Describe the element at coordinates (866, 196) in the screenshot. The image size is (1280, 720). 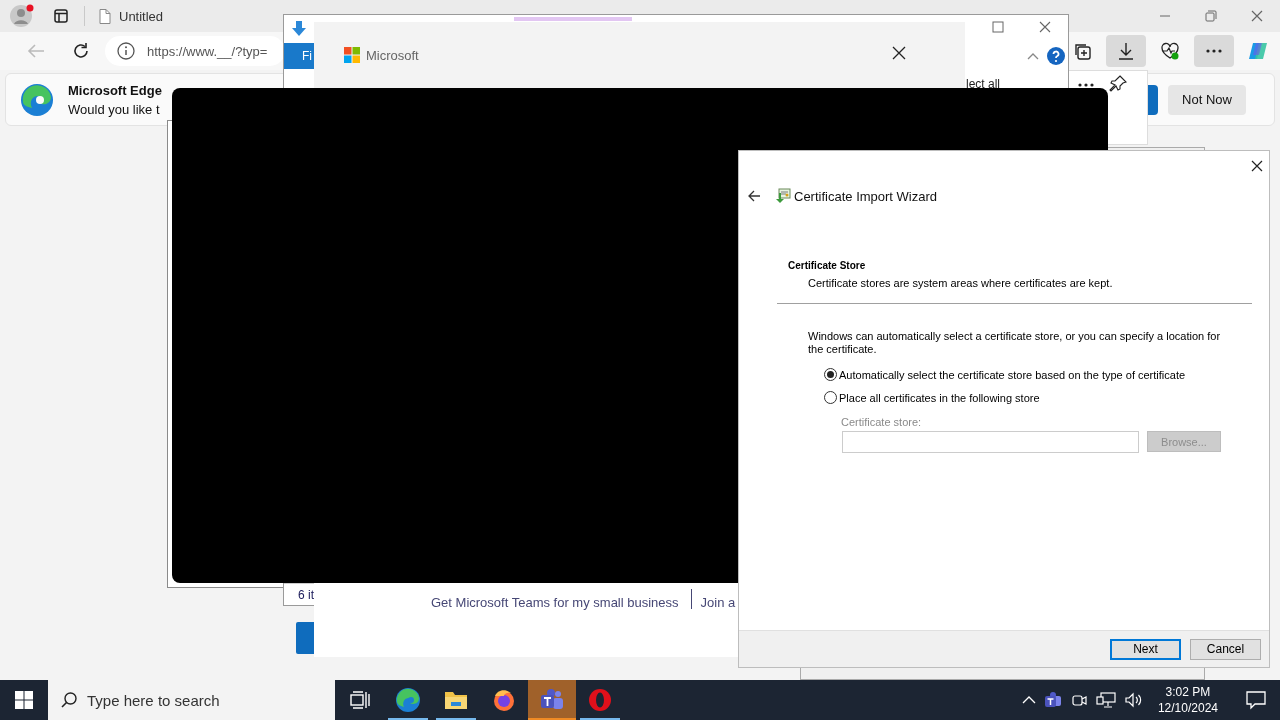
I see `wizard-title: Certificate Import Wizard` at that location.